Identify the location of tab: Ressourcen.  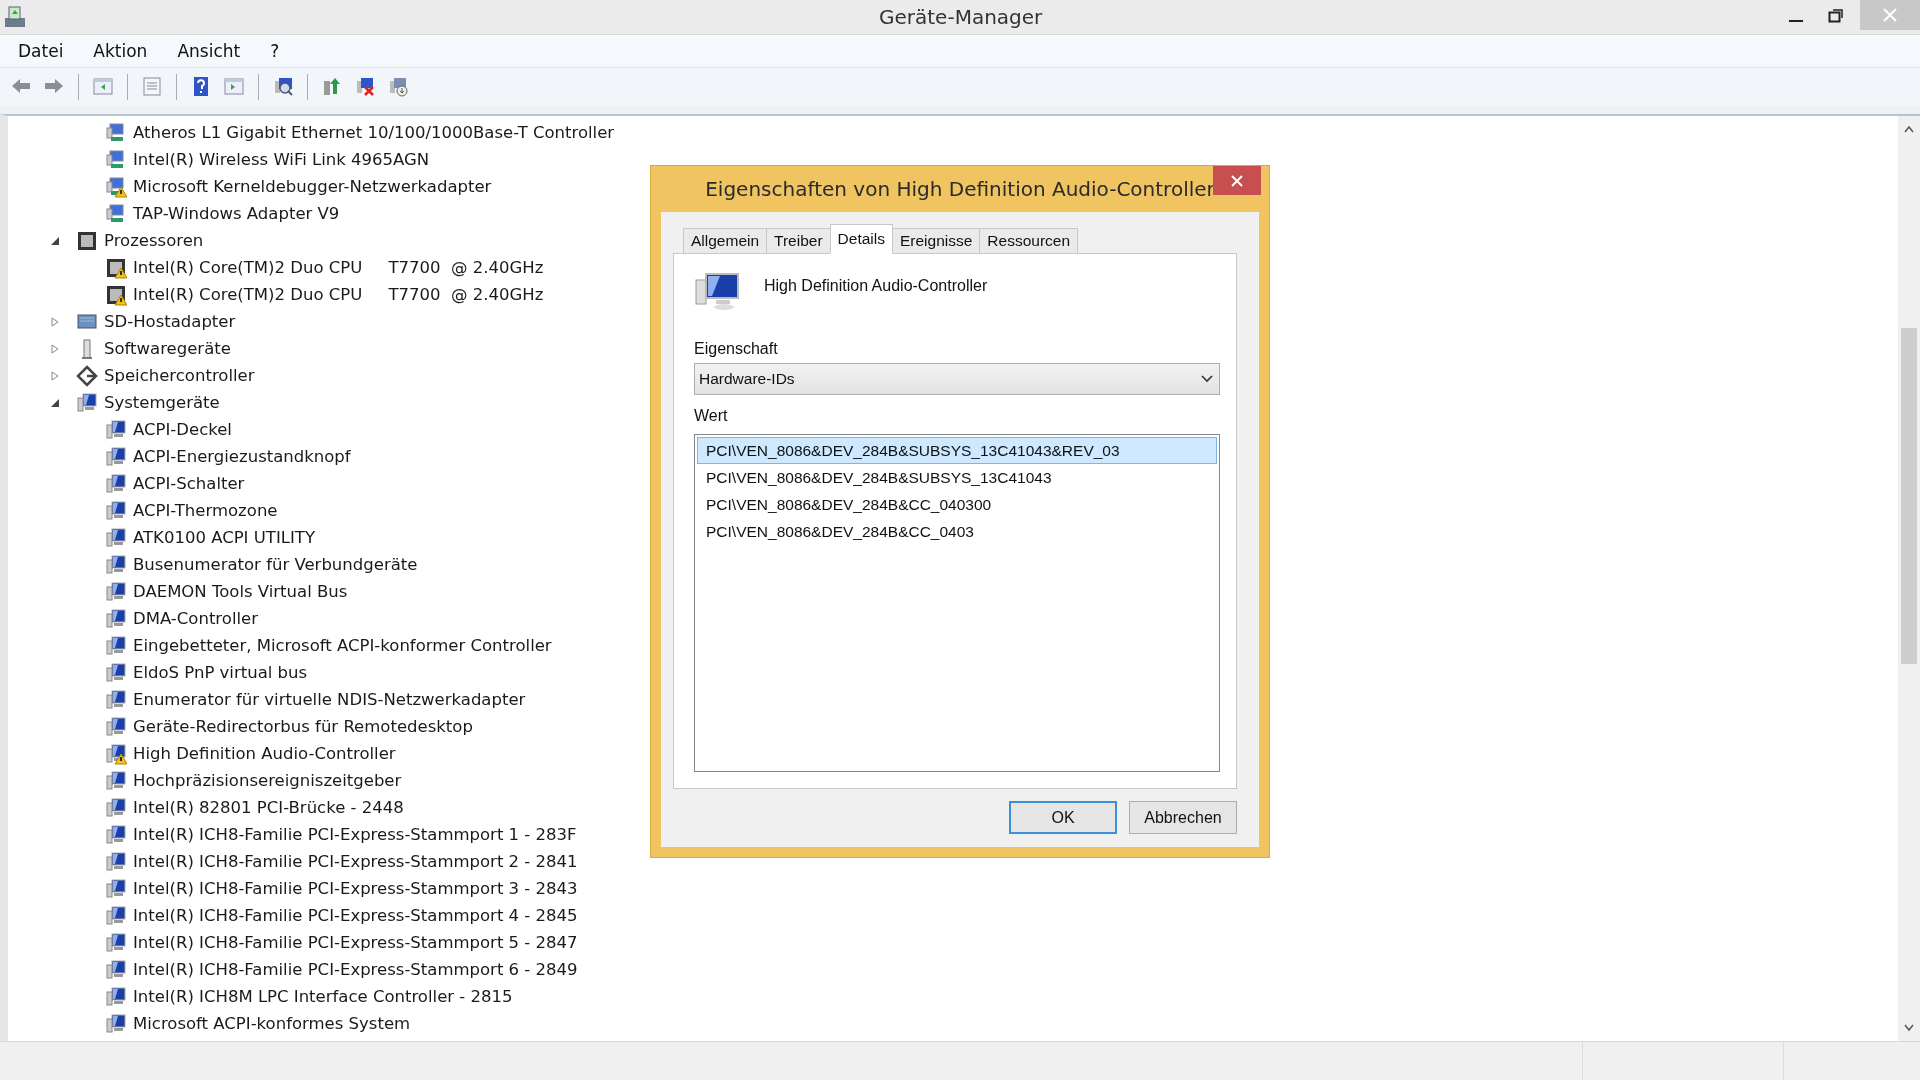
(1029, 241).